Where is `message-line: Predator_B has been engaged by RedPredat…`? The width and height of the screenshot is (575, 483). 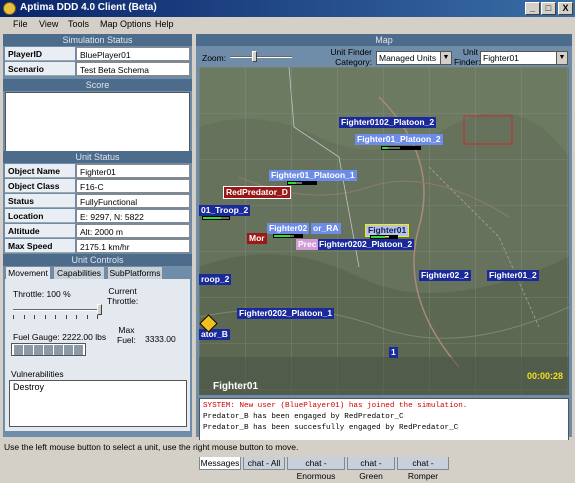
message-line: Predator_B has been engaged by RedPredat… is located at coordinates (303, 417).